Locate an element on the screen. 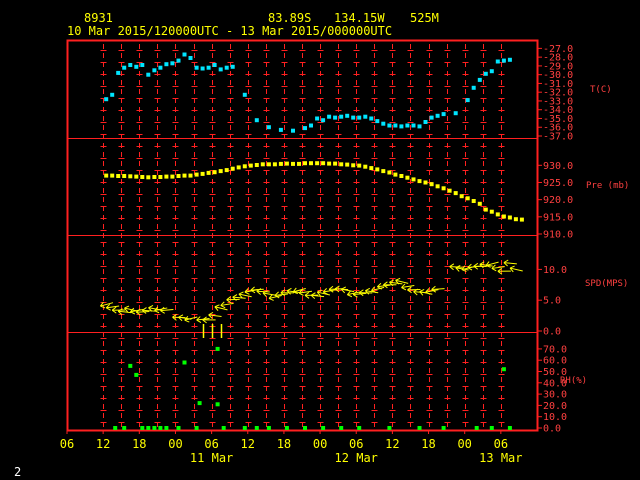 The height and width of the screenshot is (480, 640). x-day-label: 13 Mar is located at coordinates (500, 458).